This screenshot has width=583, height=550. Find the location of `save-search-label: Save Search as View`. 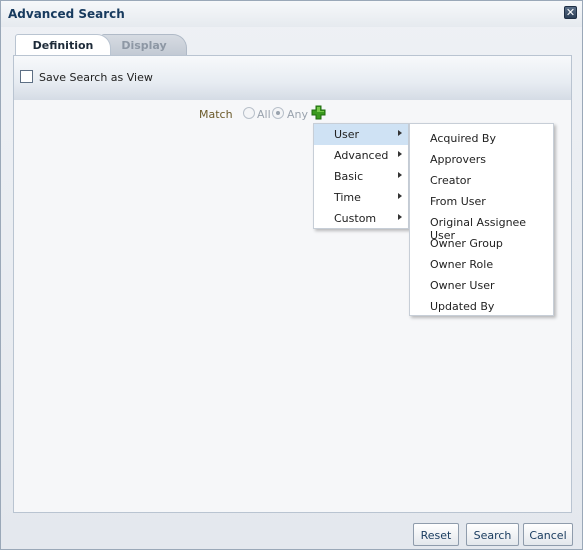

save-search-label: Save Search as View is located at coordinates (96, 77).